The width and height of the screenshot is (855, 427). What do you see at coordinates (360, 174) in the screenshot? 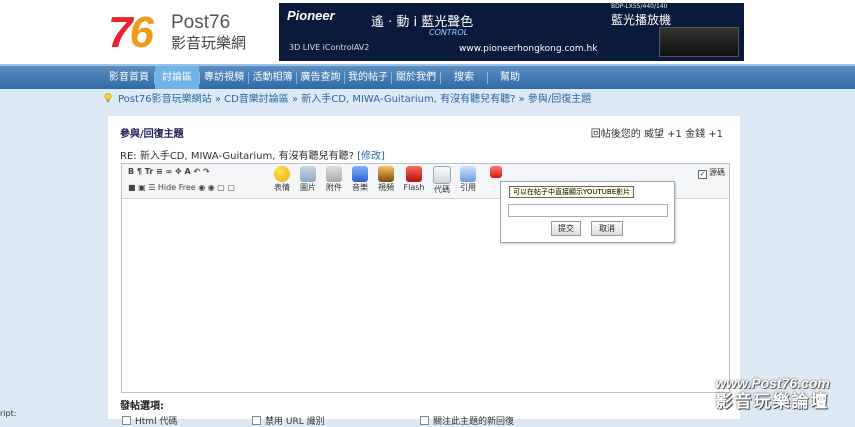
I see `music-note-icon` at bounding box center [360, 174].